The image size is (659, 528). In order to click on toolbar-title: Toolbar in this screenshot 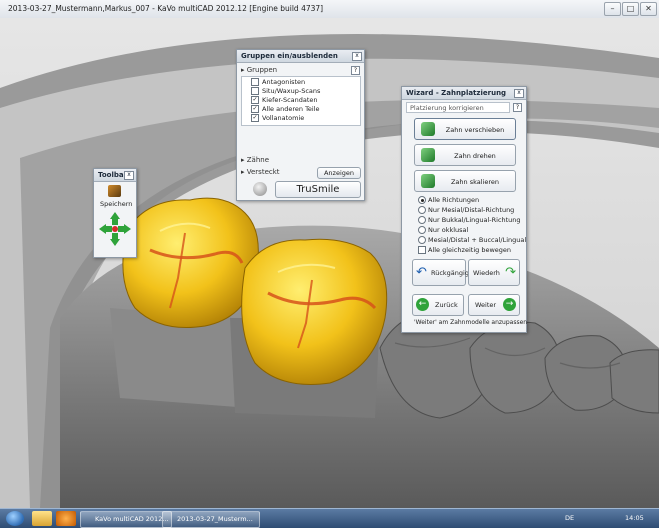, I will do `click(113, 175)`.